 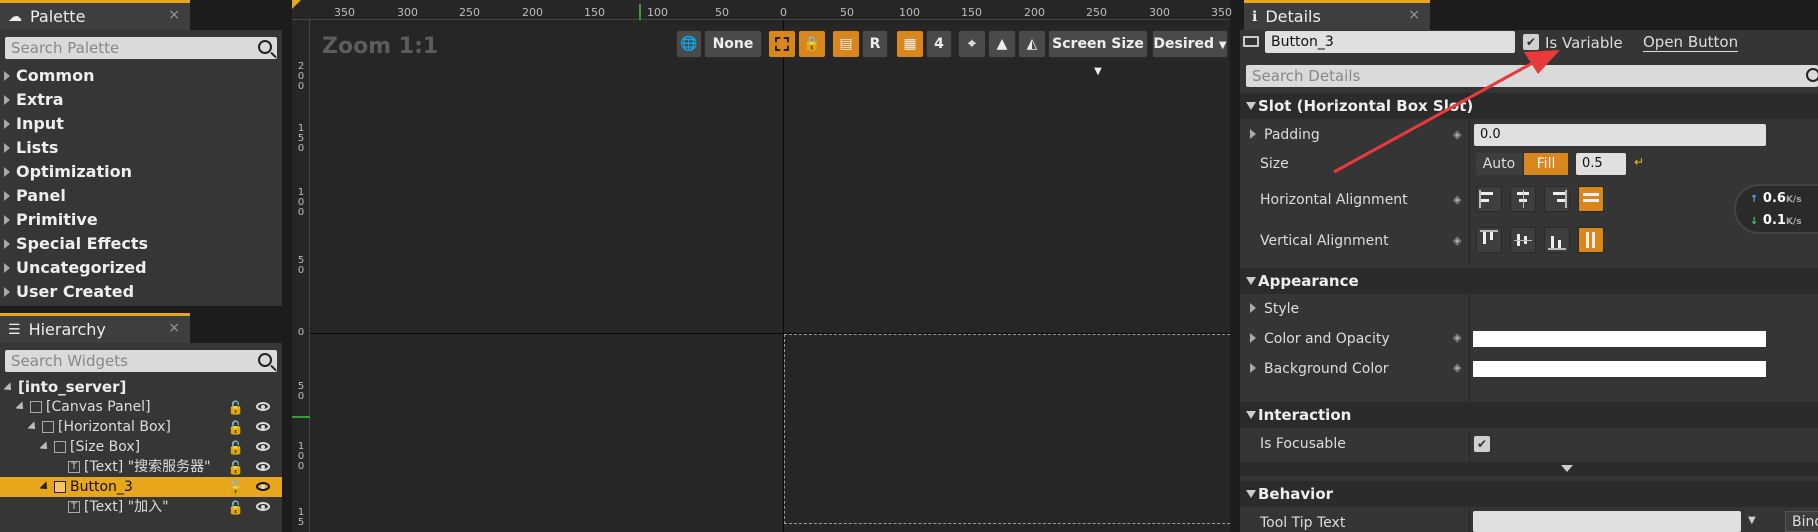 I want to click on annotation-arrow, so click(x=1446, y=112).